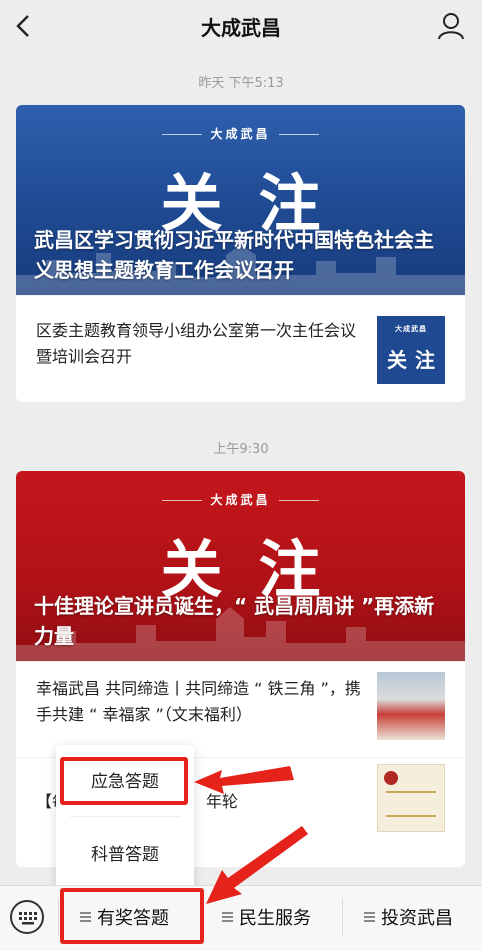 Image resolution: width=482 pixels, height=951 pixels. What do you see at coordinates (125, 852) in the screenshot?
I see `submenu-item-science-quiz: 科普答题` at bounding box center [125, 852].